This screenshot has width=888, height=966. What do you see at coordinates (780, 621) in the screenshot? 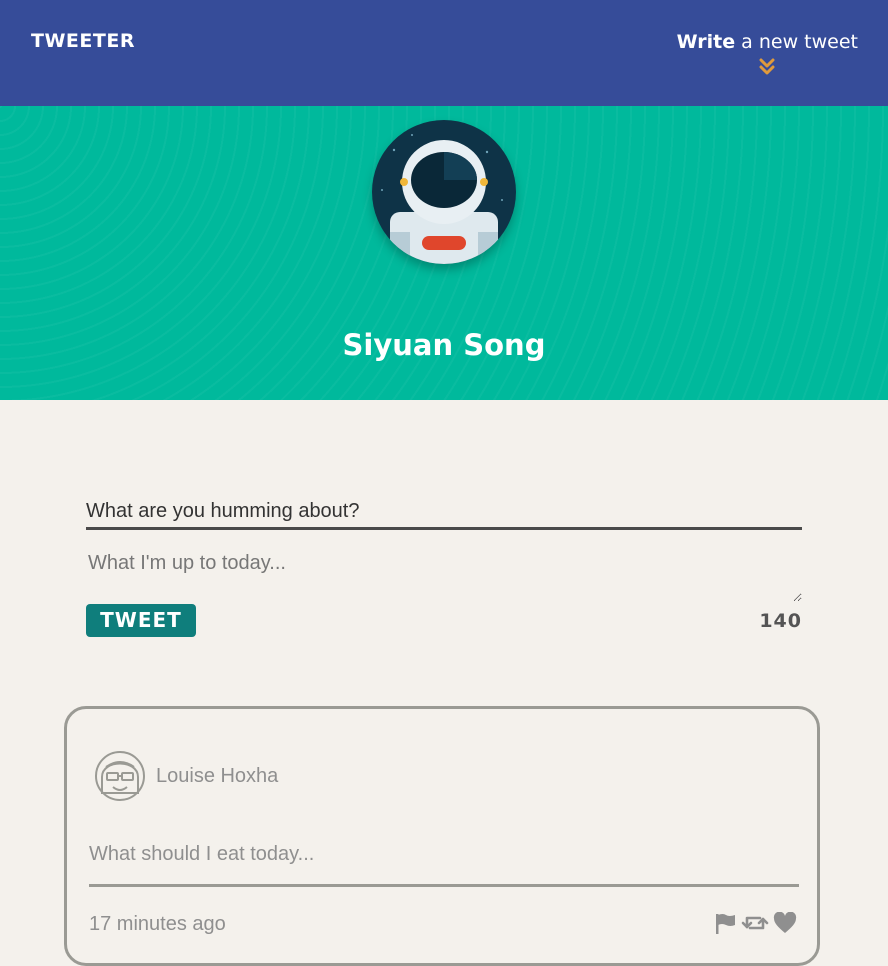
I see `char-counter: 140` at bounding box center [780, 621].